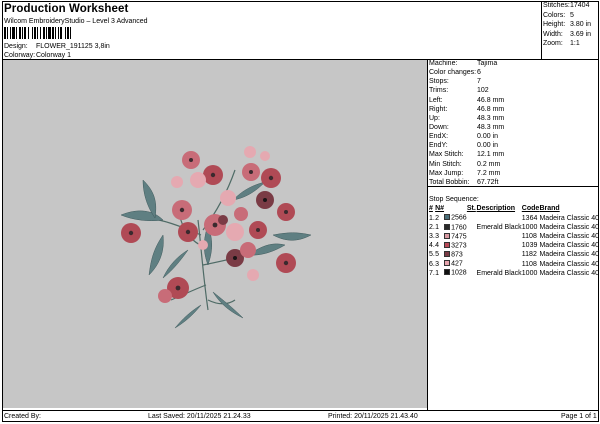 Image resolution: width=600 pixels, height=424 pixels. What do you see at coordinates (438, 146) in the screenshot?
I see `info-label: EndY:` at bounding box center [438, 146].